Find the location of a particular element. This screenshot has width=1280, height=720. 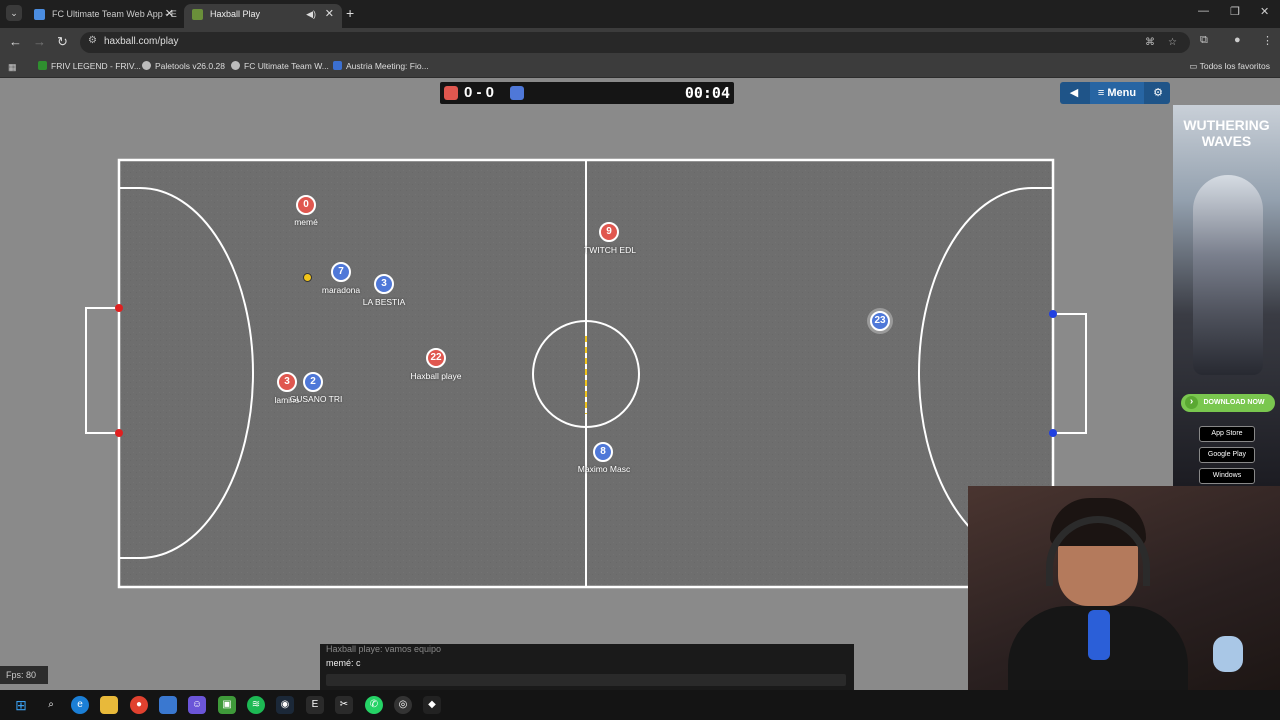

folder-icon: ▭ is located at coordinates (1194, 66).